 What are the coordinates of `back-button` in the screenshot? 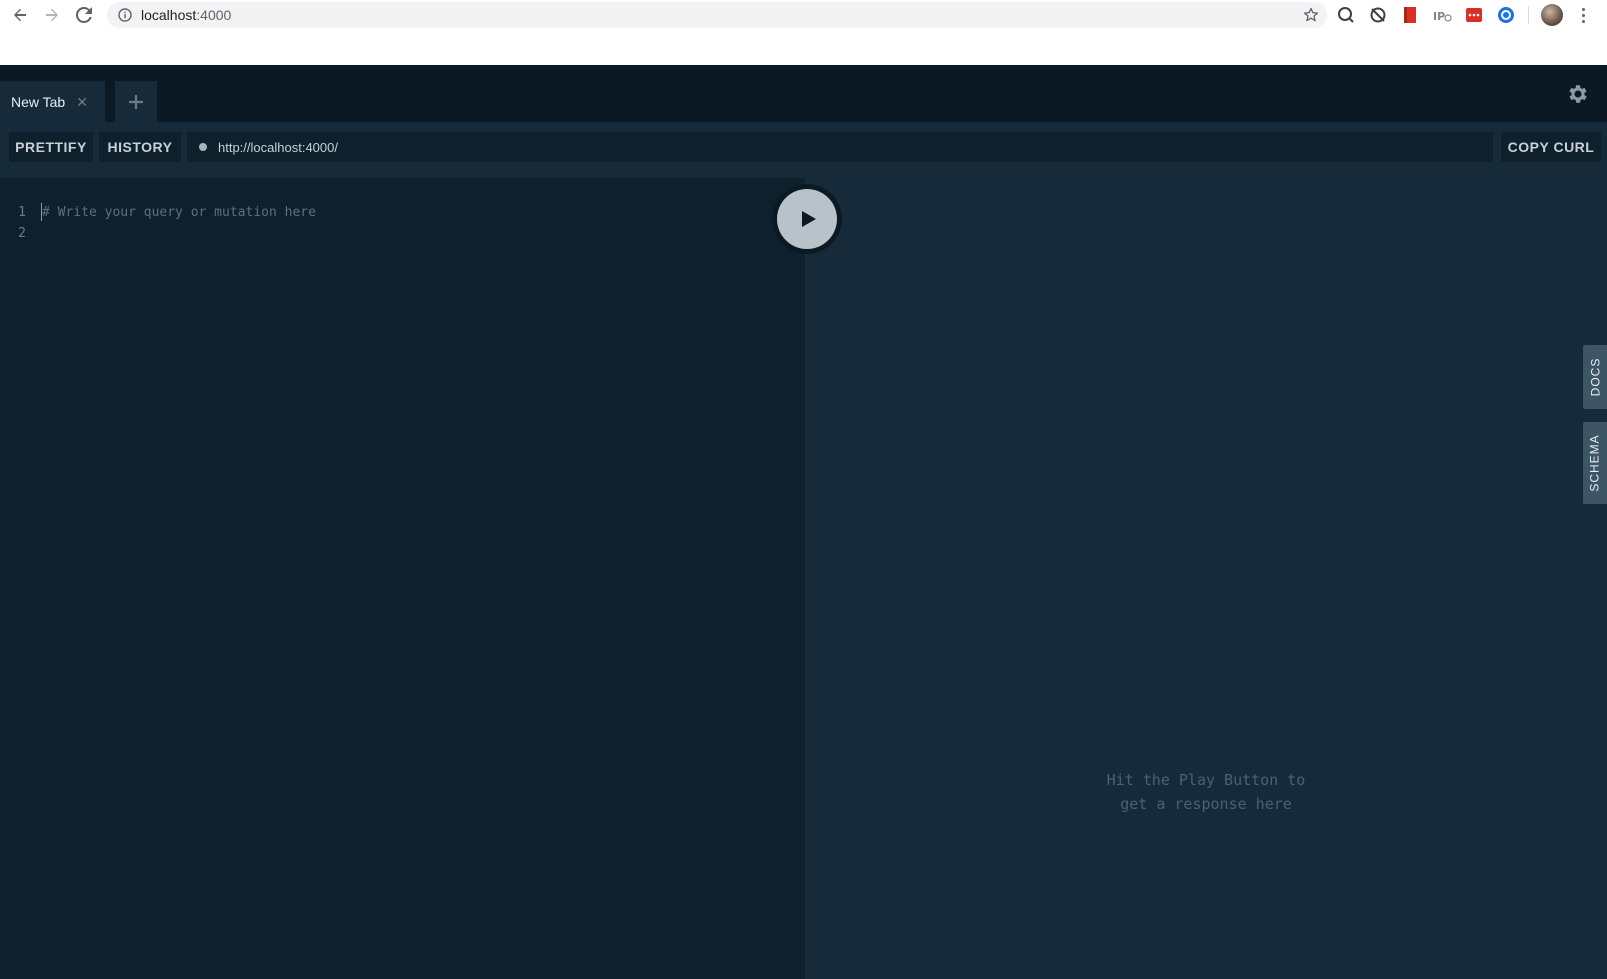 It's located at (20, 15).